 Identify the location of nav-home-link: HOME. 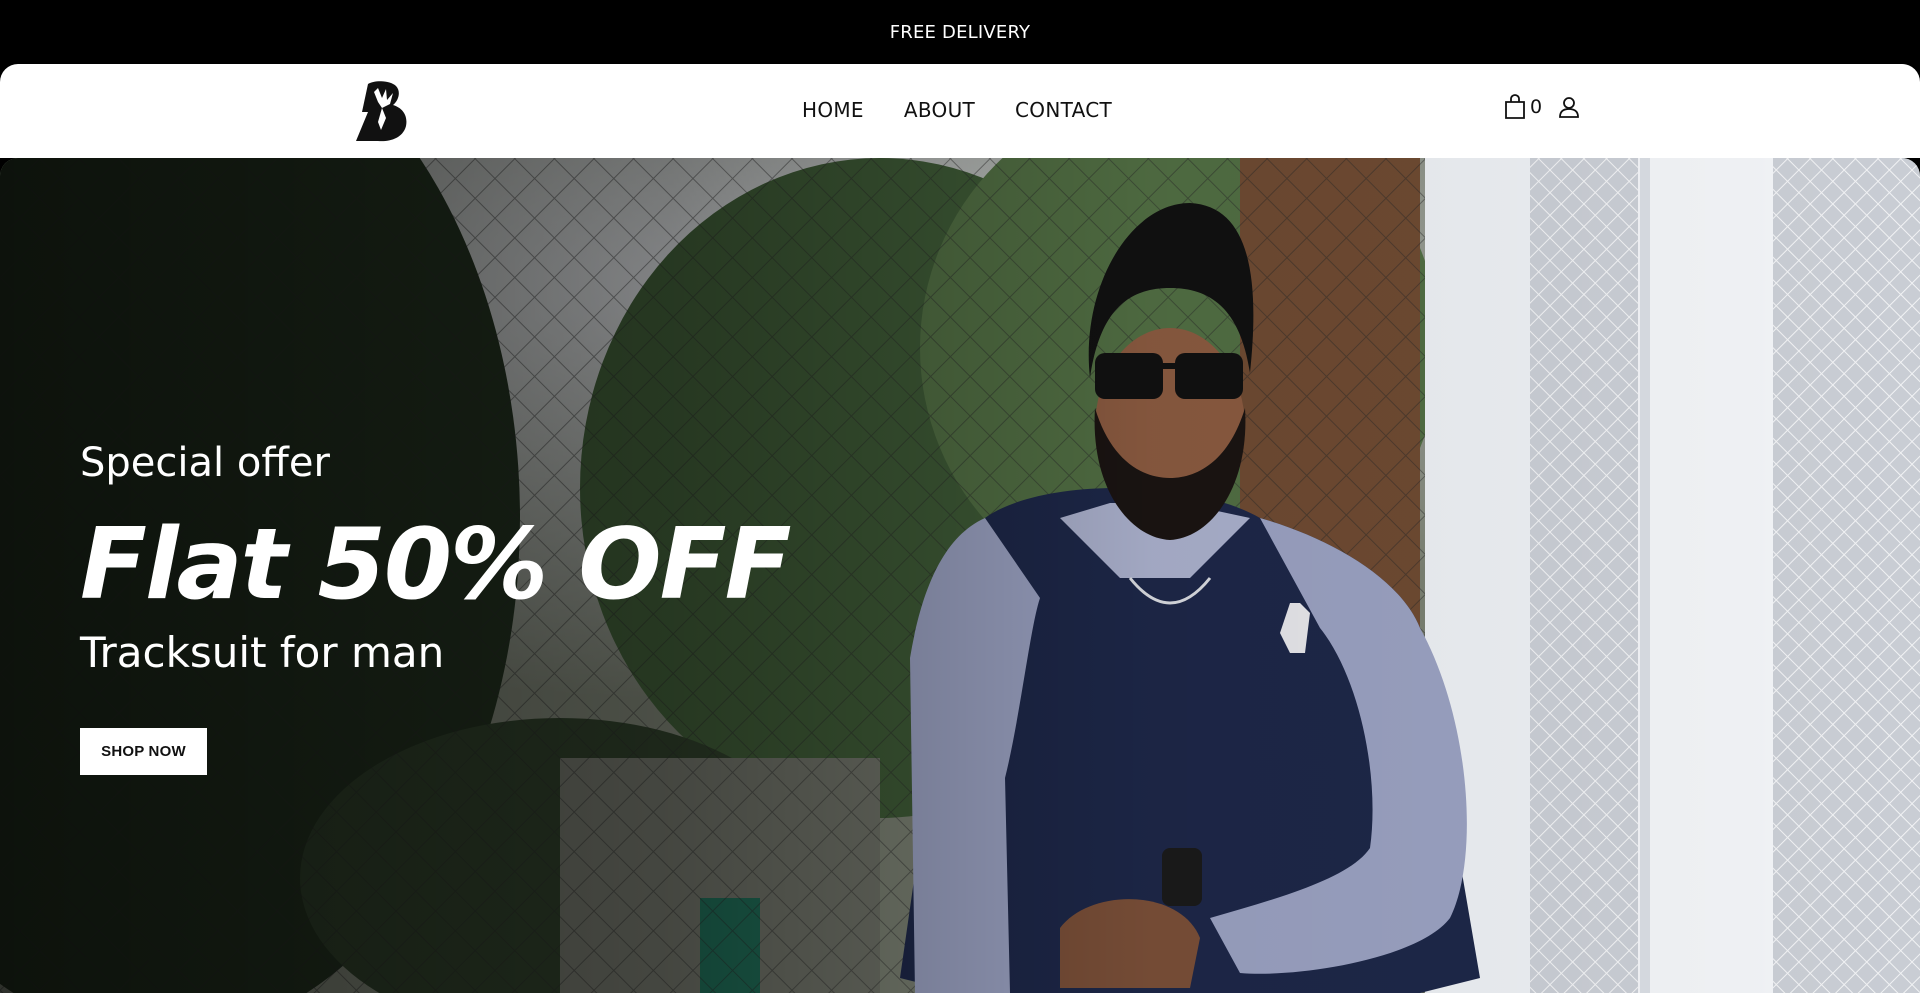
(833, 110).